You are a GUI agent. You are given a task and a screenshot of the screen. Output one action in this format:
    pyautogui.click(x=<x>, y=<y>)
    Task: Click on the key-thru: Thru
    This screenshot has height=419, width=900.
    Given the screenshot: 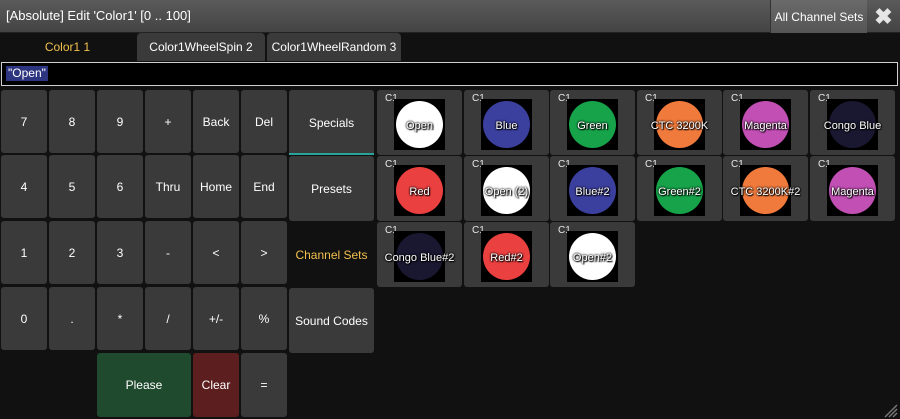 What is the action you would take?
    pyautogui.click(x=168, y=186)
    